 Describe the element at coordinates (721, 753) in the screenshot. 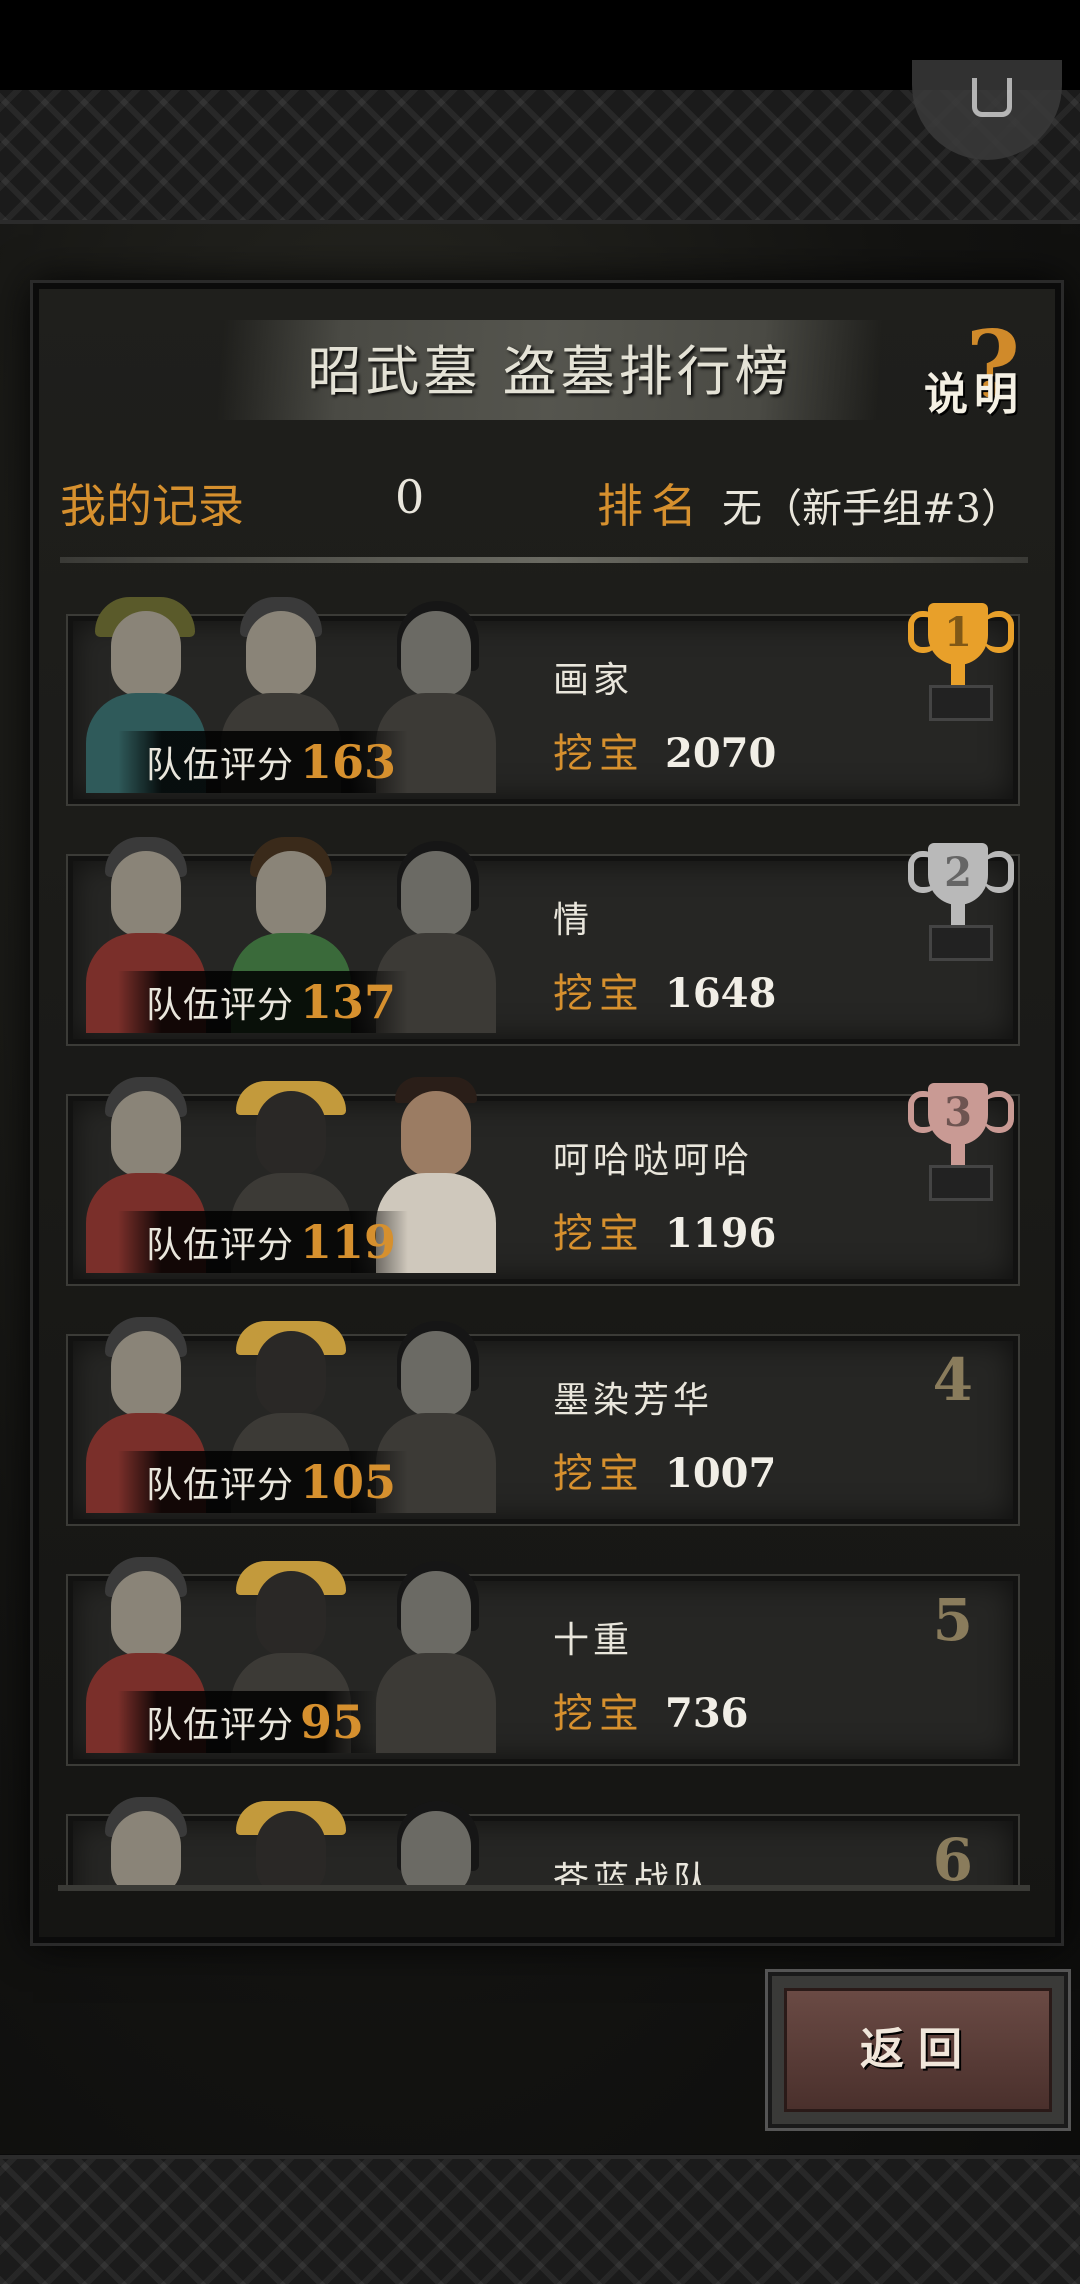

I see `treasure-value: 2070` at that location.